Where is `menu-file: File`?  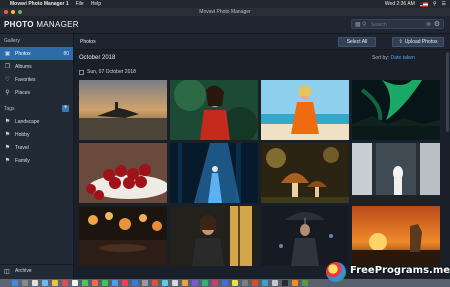 menu-file: File is located at coordinates (80, 4).